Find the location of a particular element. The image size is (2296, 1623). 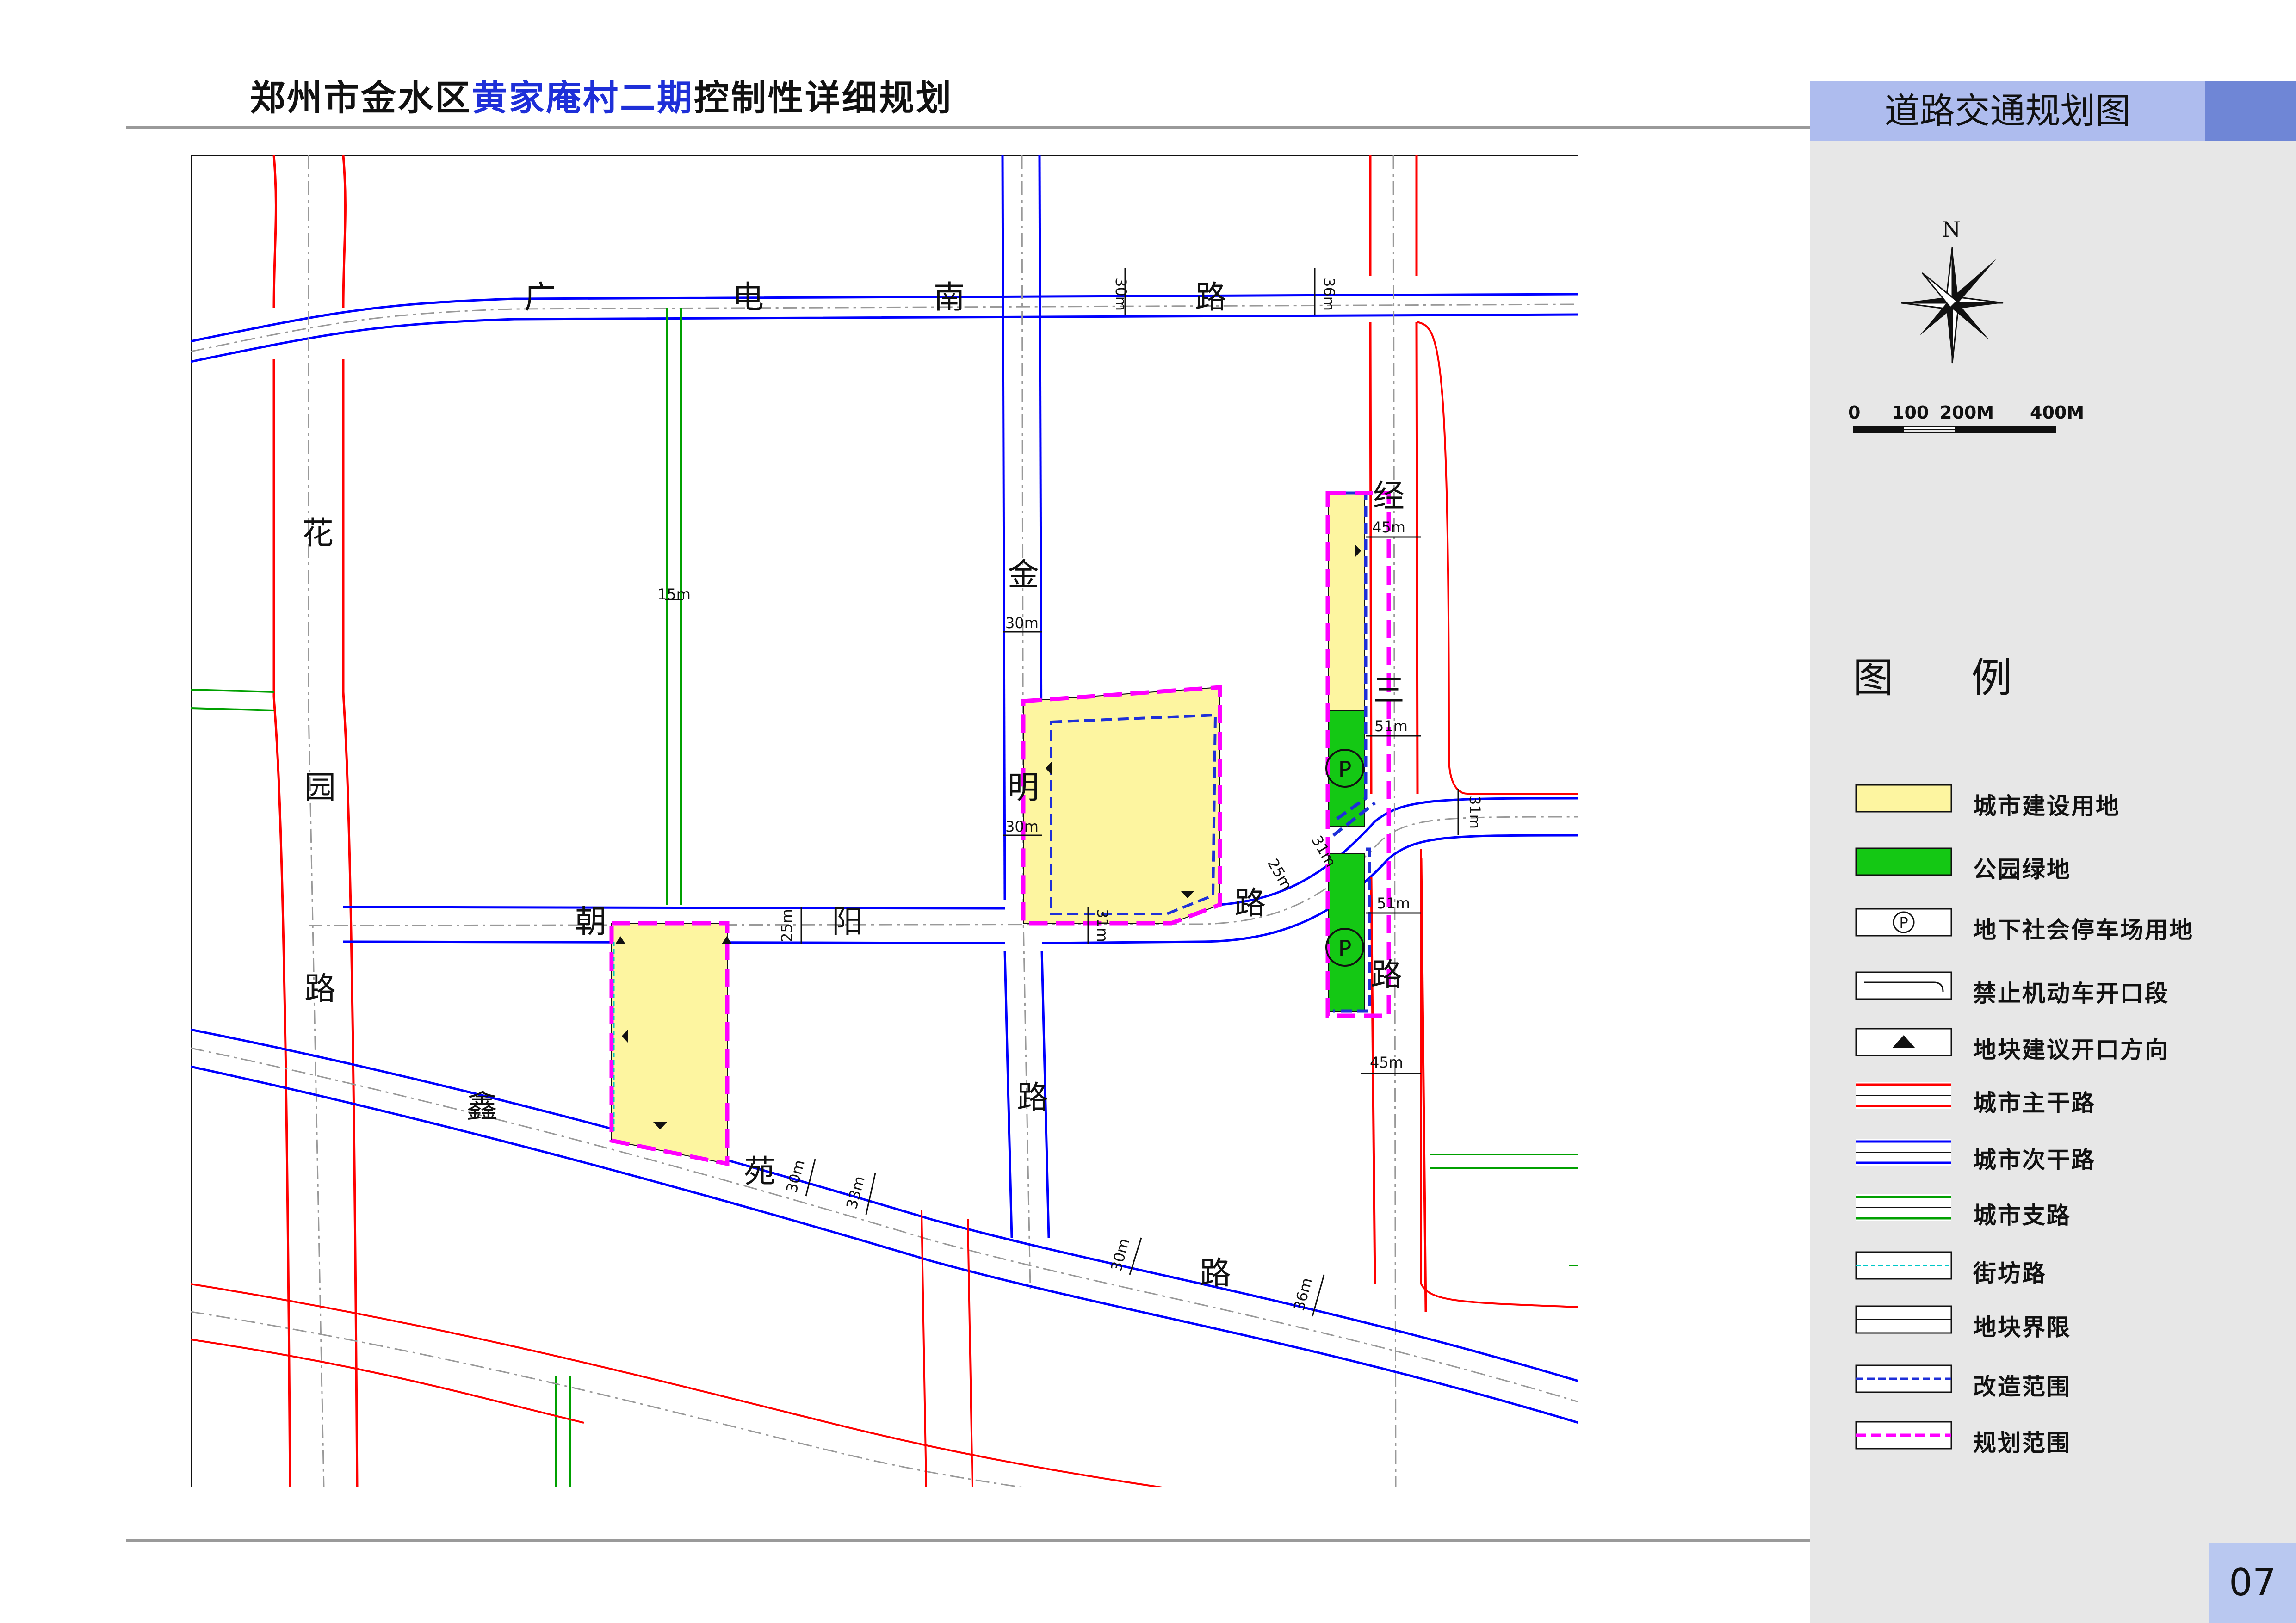

road-name-chaoyang-2: 阳 is located at coordinates (847, 922).